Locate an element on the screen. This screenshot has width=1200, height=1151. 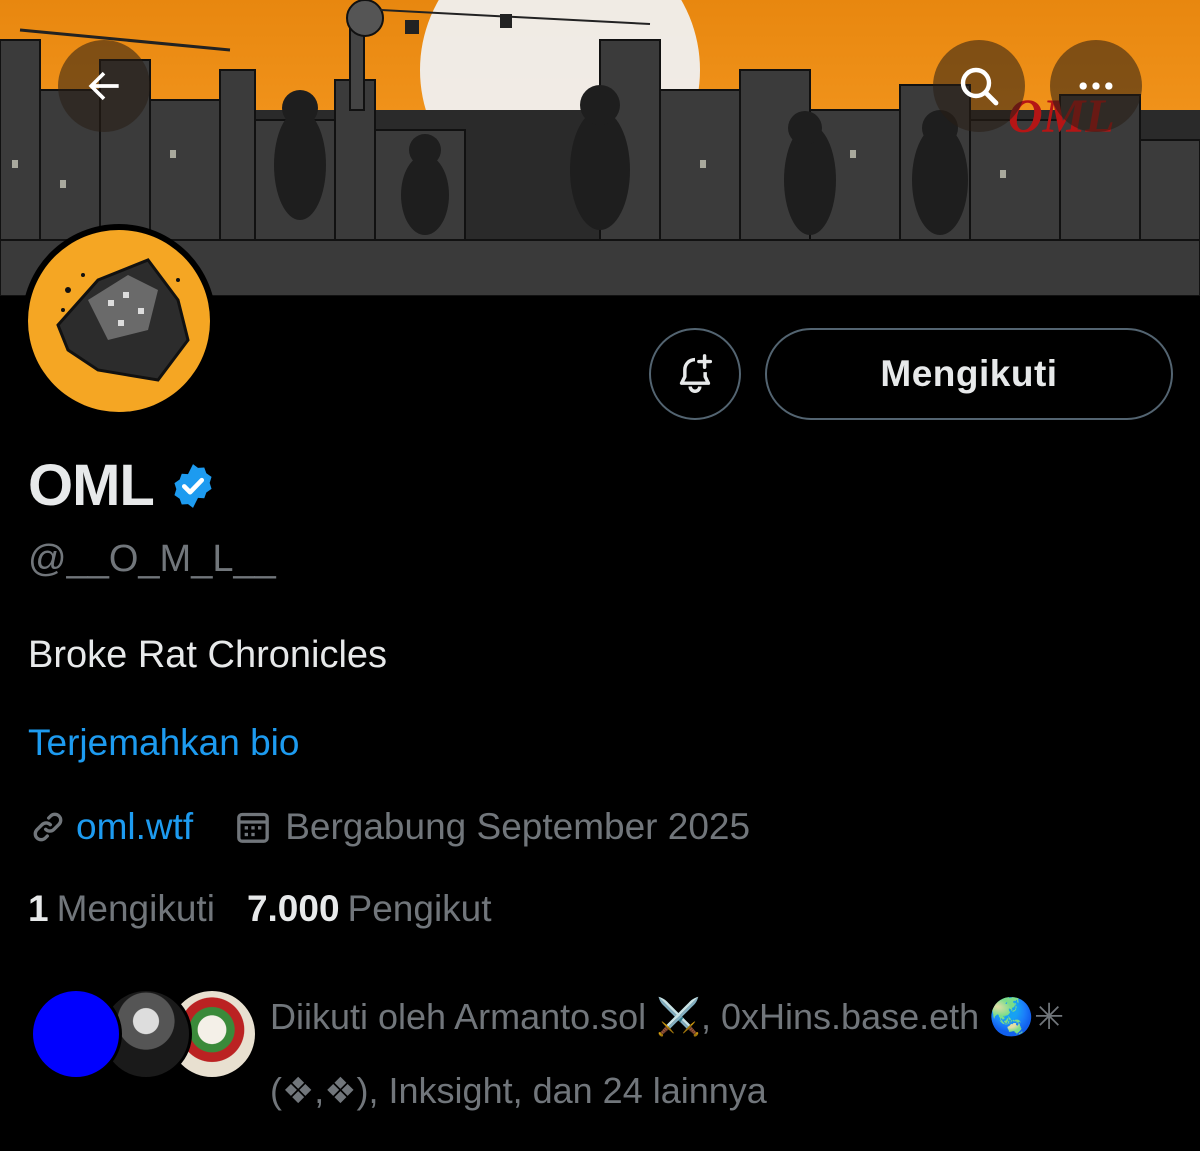
profile-stats: 1 Mengikuti 7.000 Pengikut is located at coordinates (260, 909).